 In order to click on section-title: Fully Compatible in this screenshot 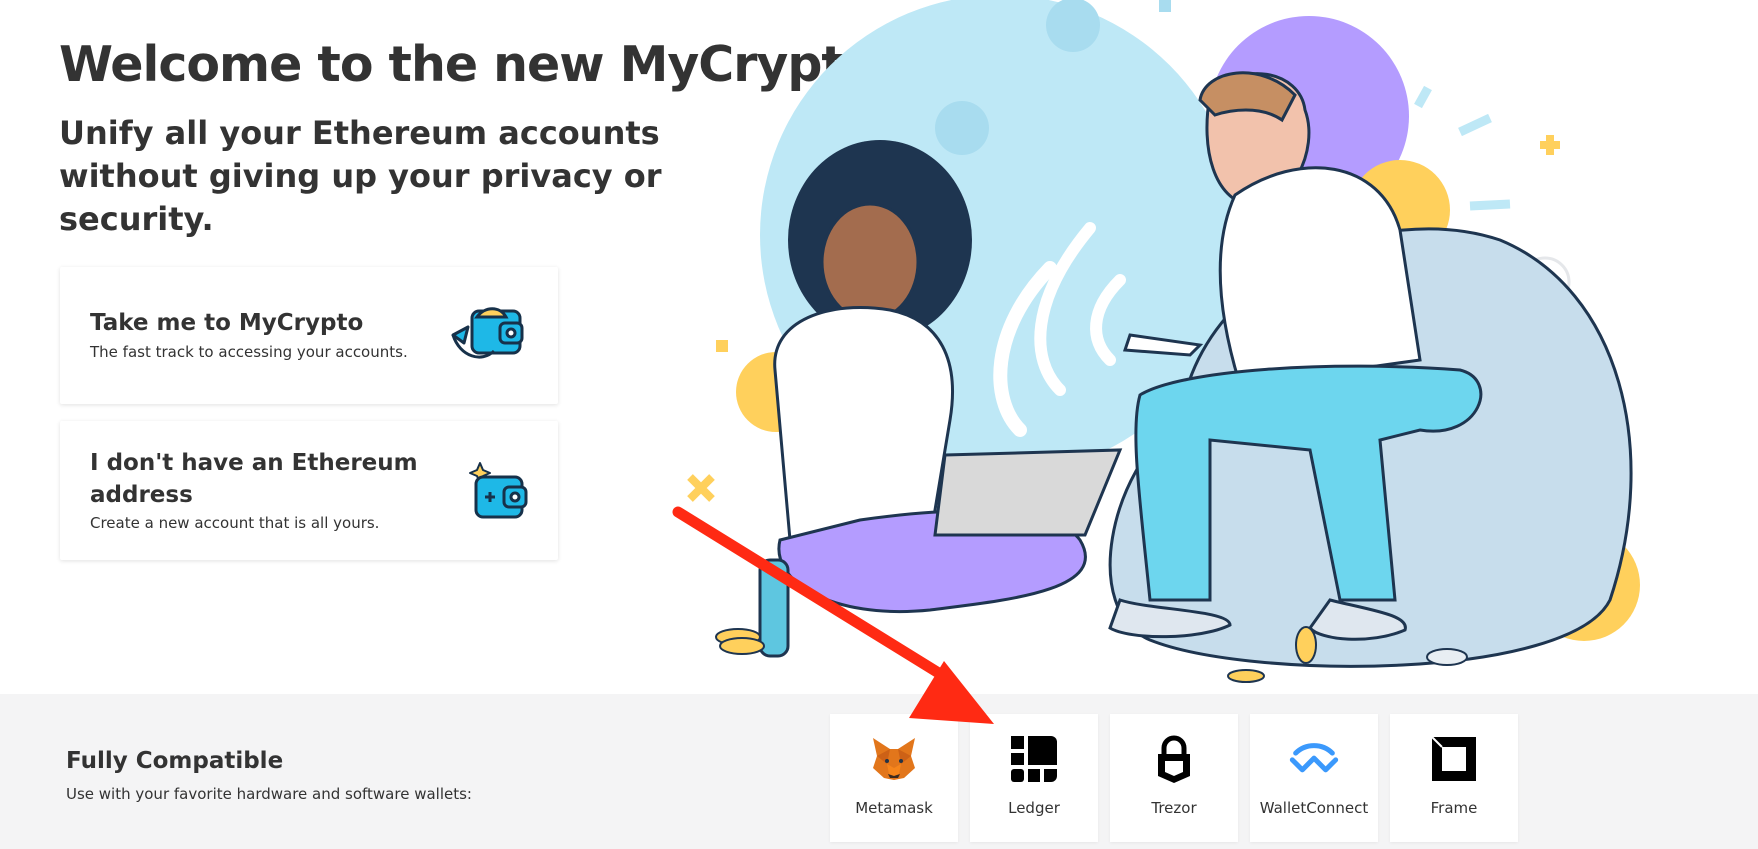, I will do `click(175, 761)`.